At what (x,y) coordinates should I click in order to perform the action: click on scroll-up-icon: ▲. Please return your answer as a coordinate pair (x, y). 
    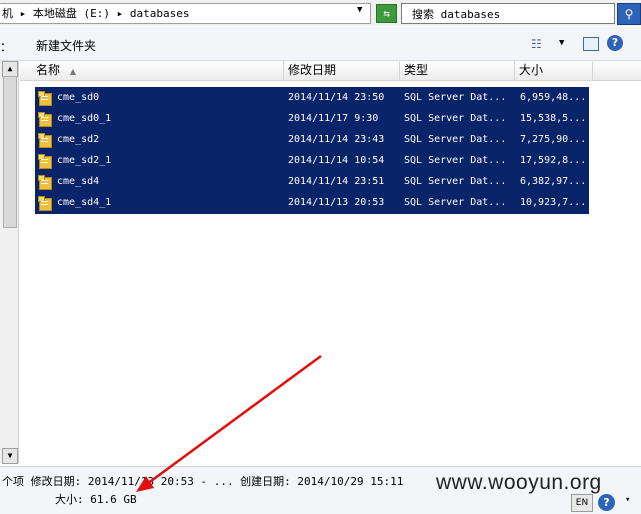
    Looking at the image, I should click on (10, 69).